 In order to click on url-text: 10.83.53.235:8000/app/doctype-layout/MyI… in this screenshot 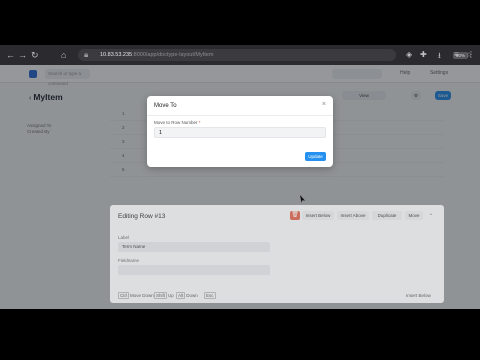, I will do `click(157, 55)`.